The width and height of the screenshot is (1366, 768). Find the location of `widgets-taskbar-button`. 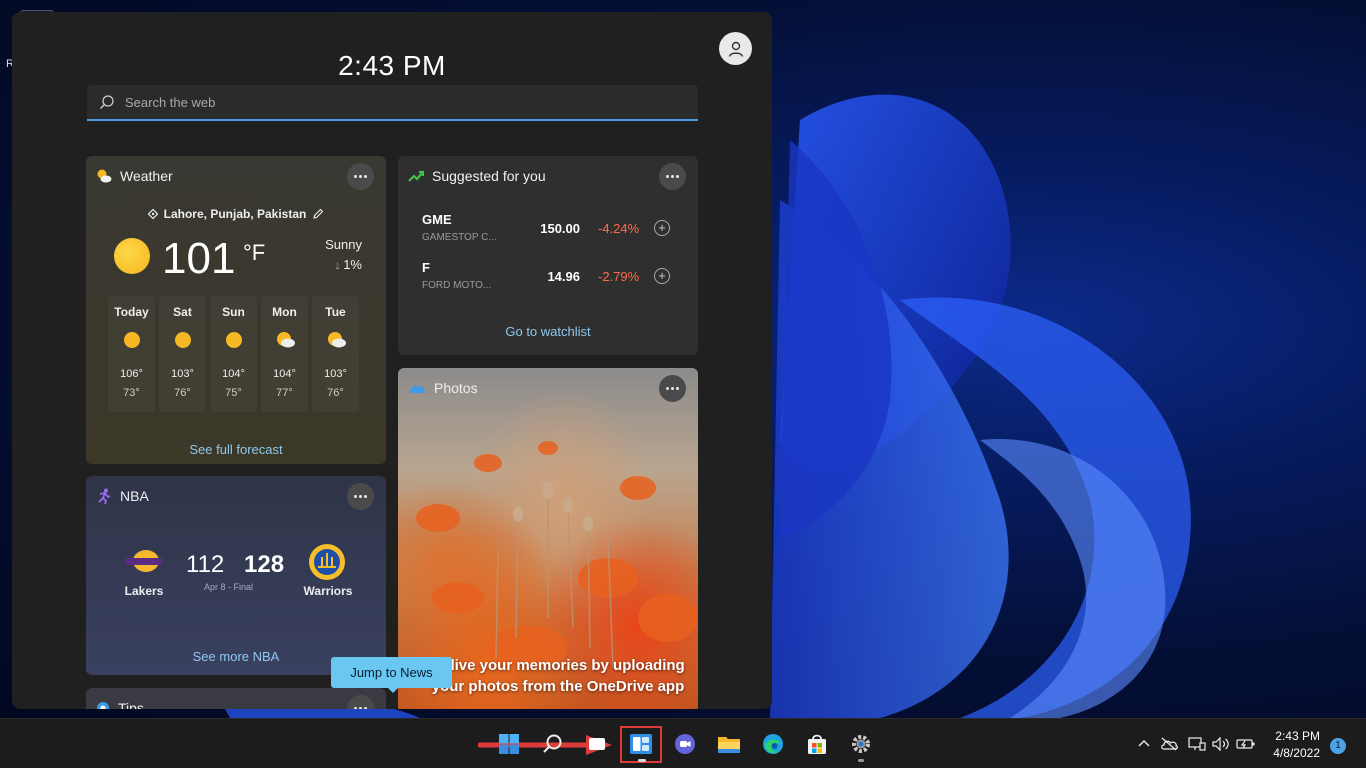

widgets-taskbar-button is located at coordinates (641, 744).